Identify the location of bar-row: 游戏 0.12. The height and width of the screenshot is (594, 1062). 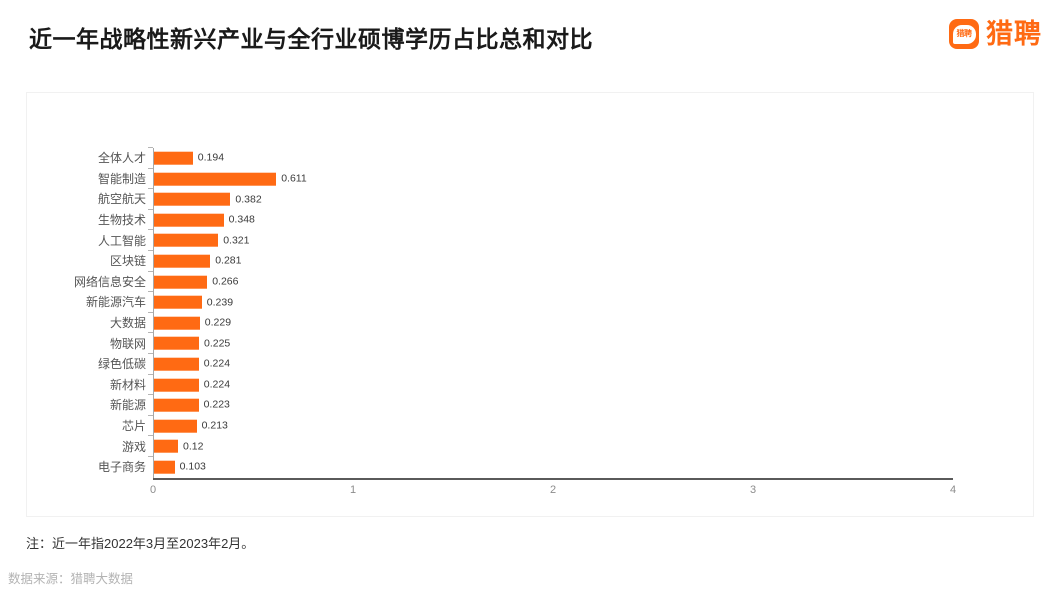
(530, 446).